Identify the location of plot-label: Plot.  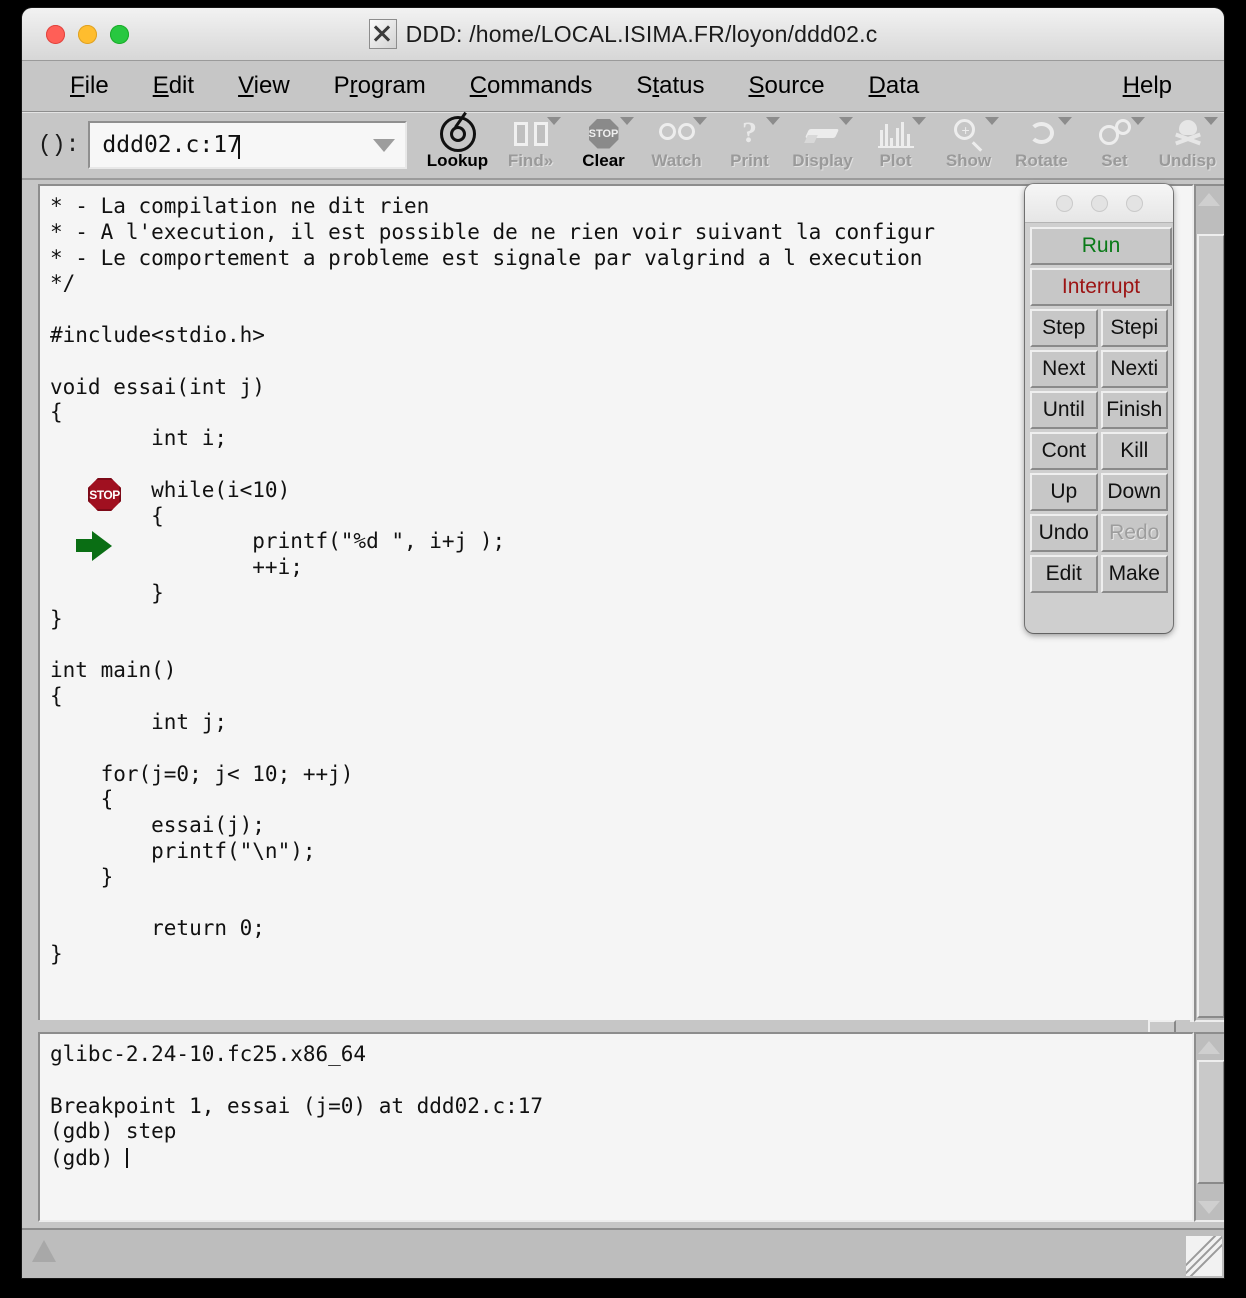
(895, 160).